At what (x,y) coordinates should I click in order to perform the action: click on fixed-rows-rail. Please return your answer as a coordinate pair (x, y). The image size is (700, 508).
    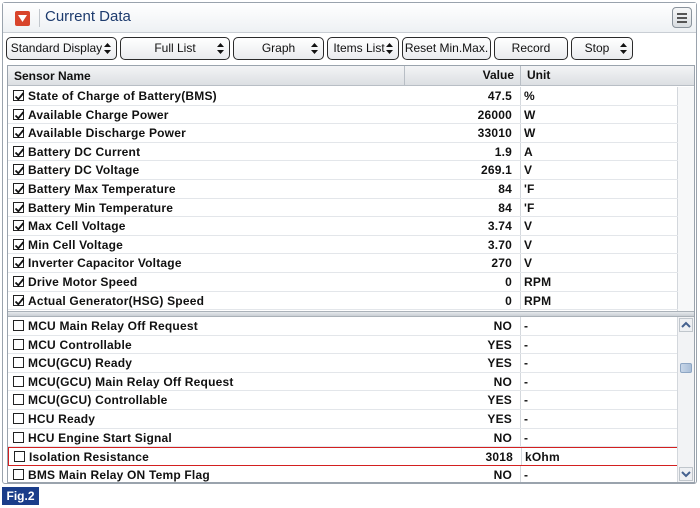
    Looking at the image, I should click on (685, 199).